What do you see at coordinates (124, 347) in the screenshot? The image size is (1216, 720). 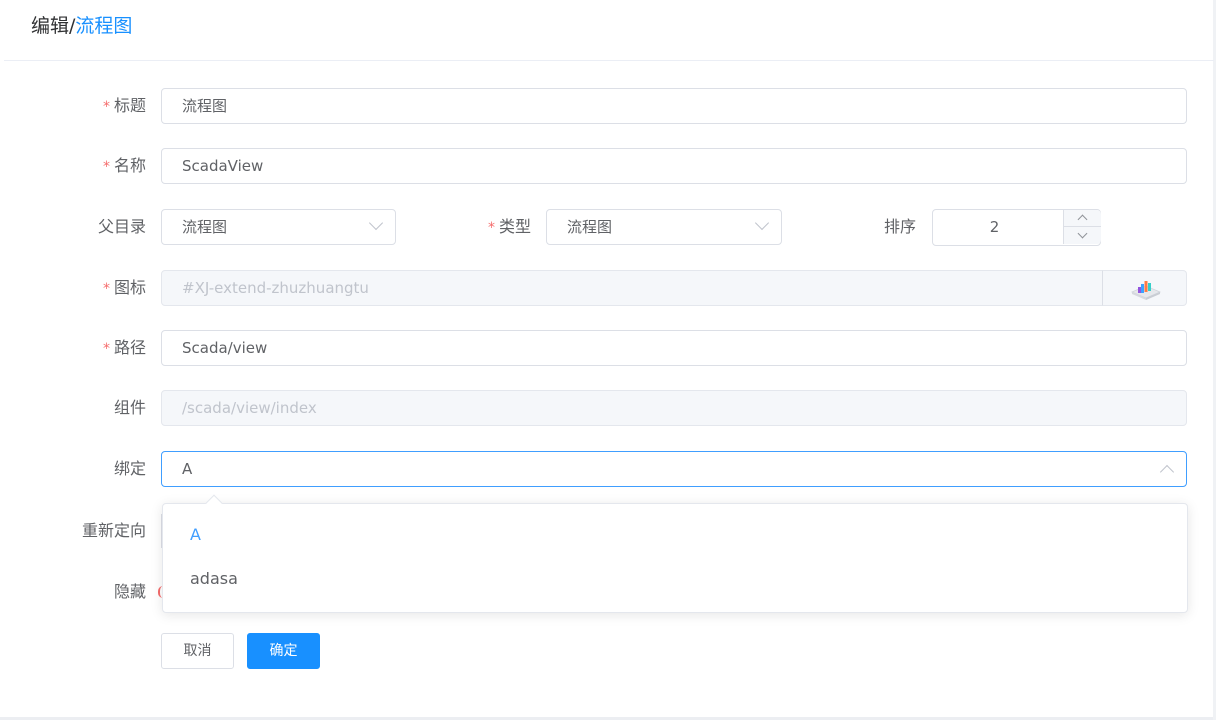 I see `path-label: * 路径` at bounding box center [124, 347].